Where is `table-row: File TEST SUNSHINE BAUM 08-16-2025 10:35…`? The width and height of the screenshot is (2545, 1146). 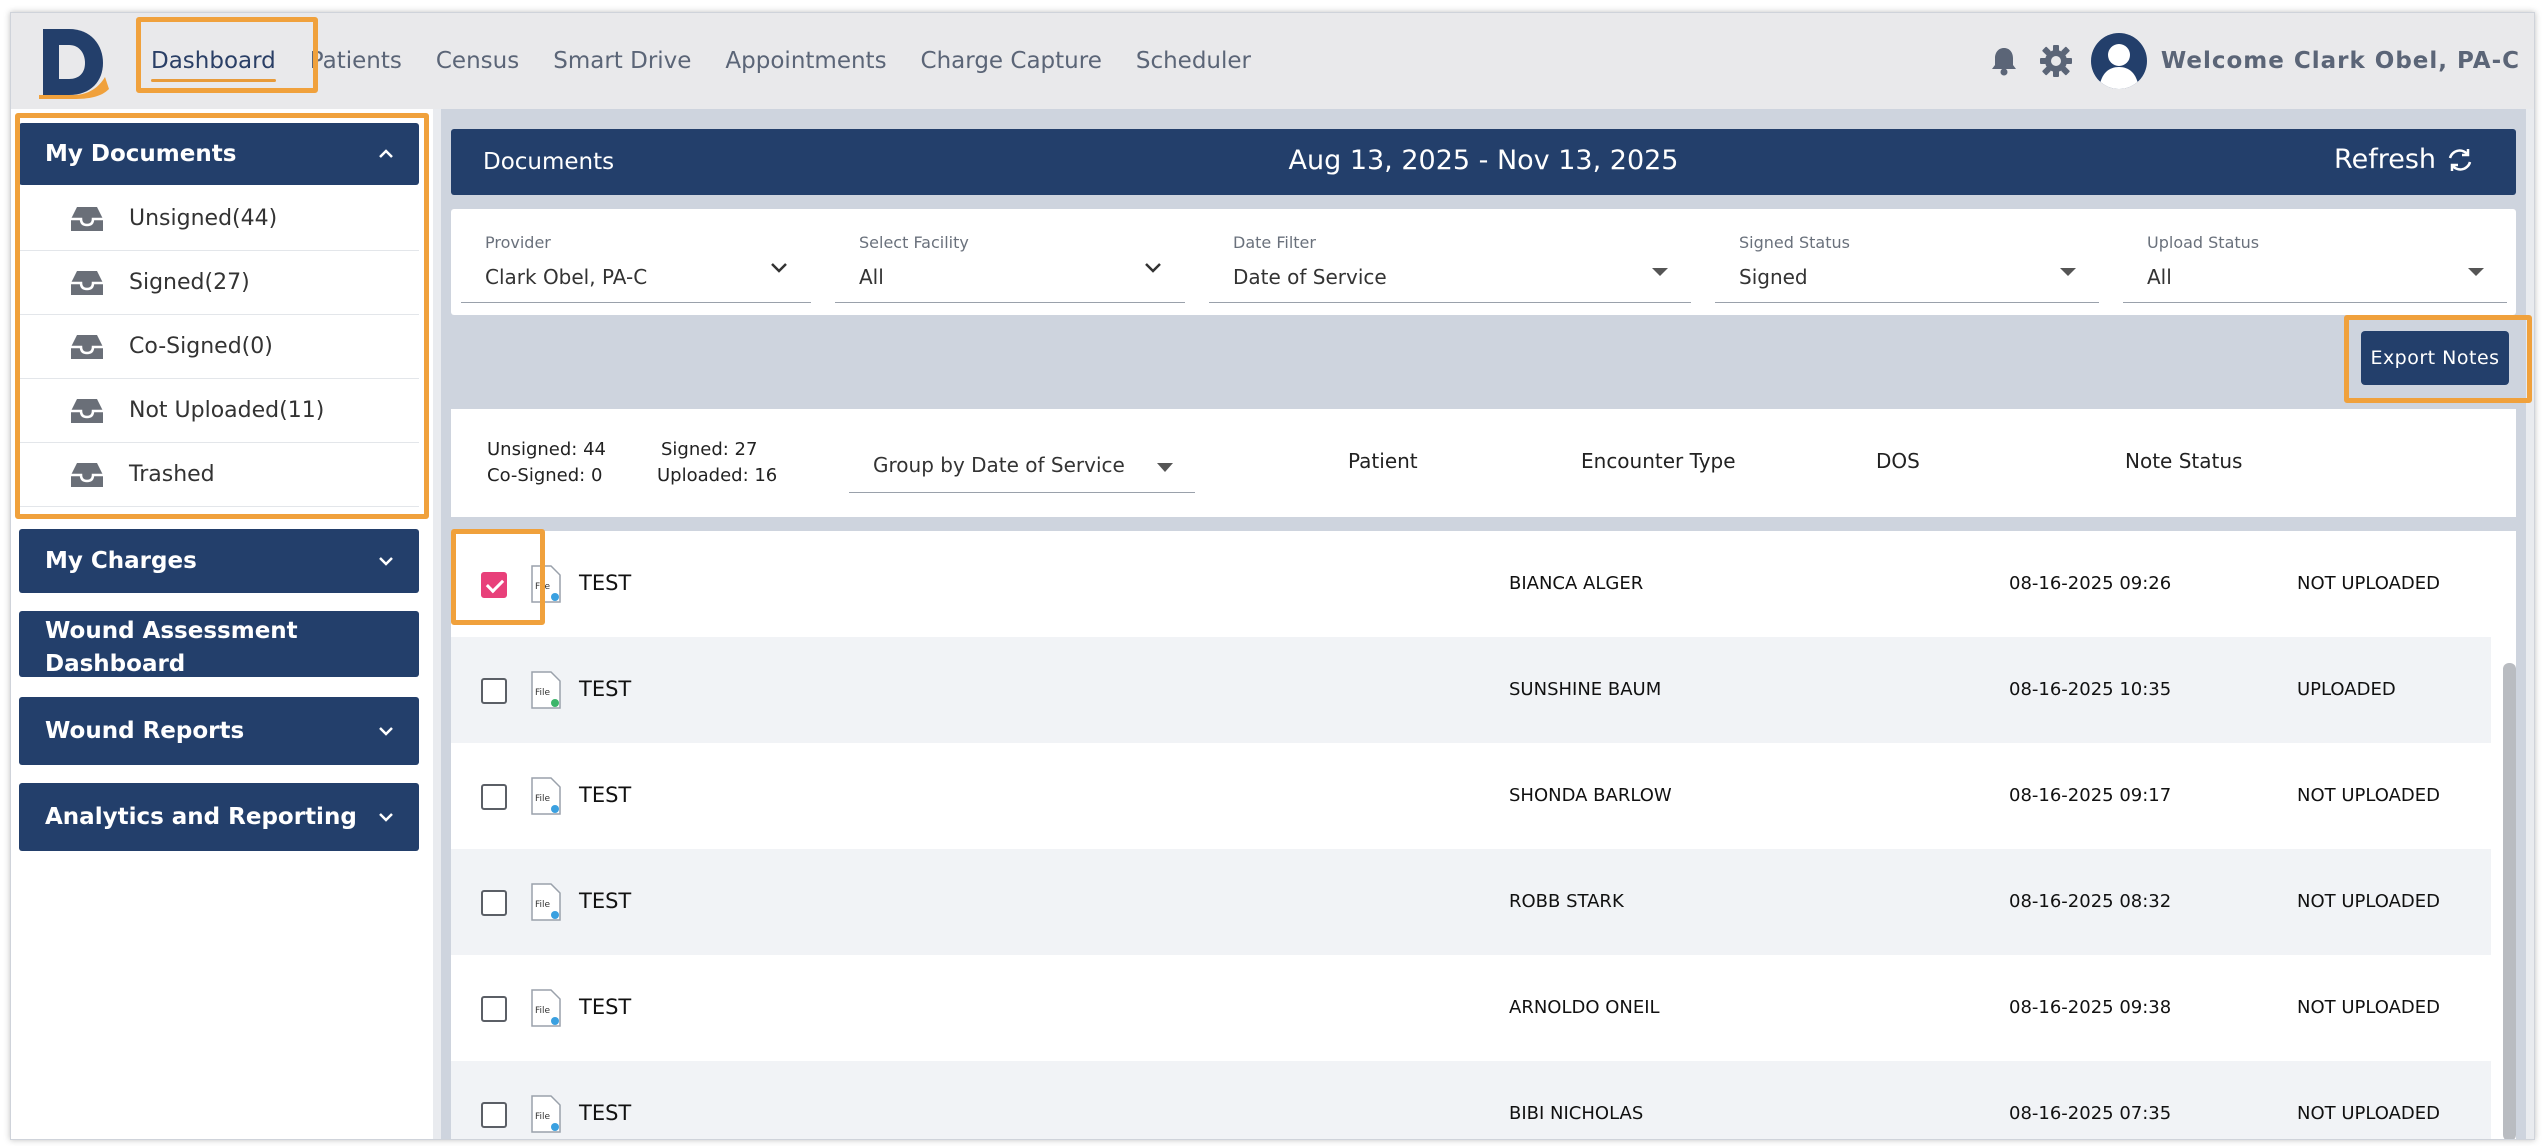 table-row: File TEST SUNSHINE BAUM 08-16-2025 10:35… is located at coordinates (1471, 690).